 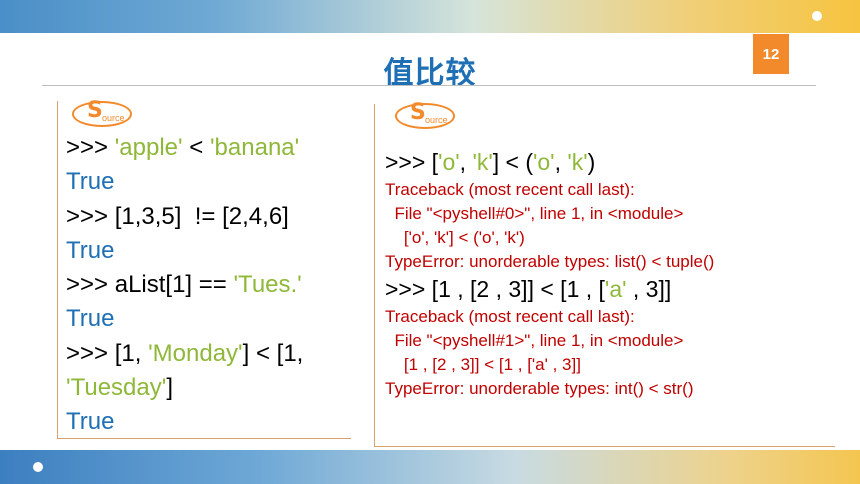 I want to click on code-line: File "<pyshell#0>", line 1, in <module>, so click(x=610, y=214).